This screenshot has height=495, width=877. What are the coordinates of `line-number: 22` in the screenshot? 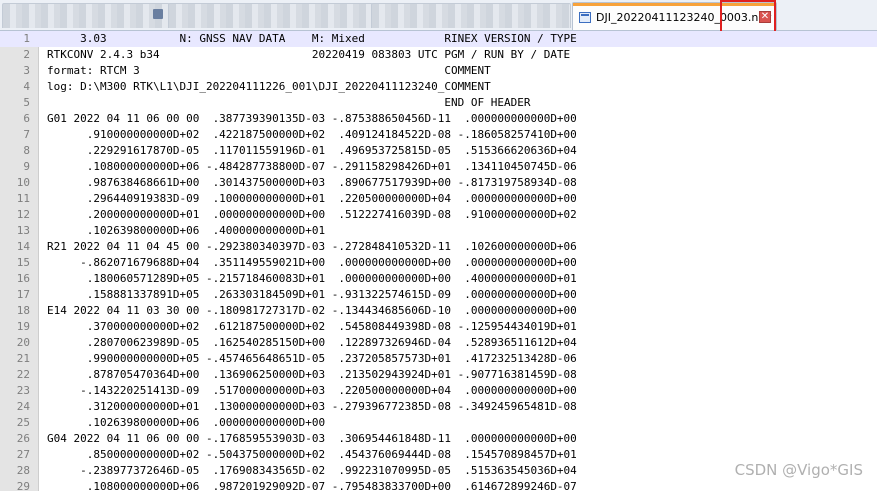 It's located at (23, 374).